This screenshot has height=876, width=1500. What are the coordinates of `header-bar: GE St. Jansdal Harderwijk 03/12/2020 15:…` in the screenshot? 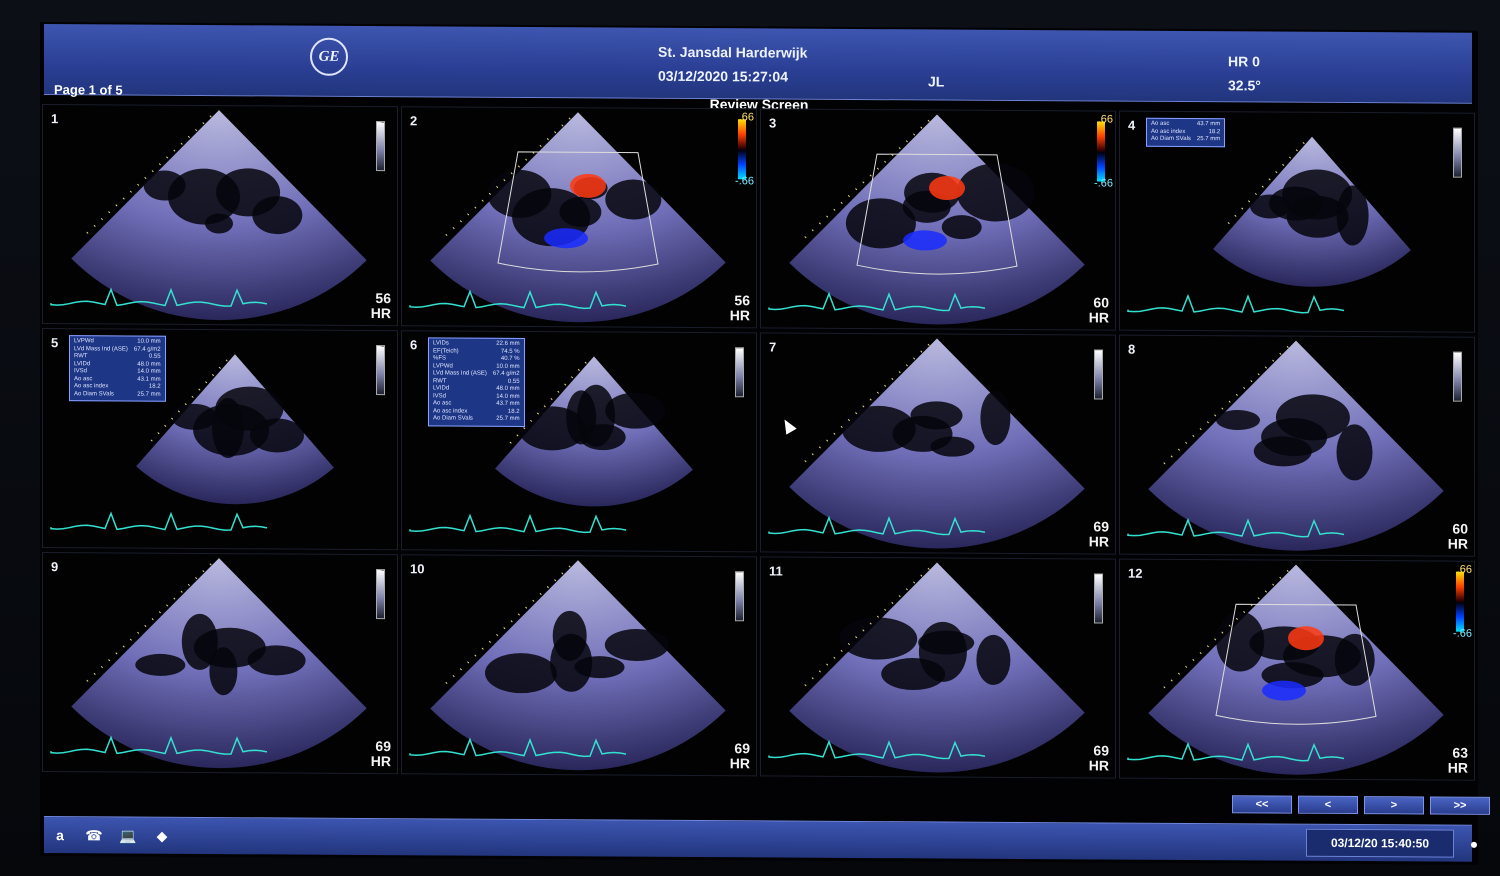 It's located at (758, 64).